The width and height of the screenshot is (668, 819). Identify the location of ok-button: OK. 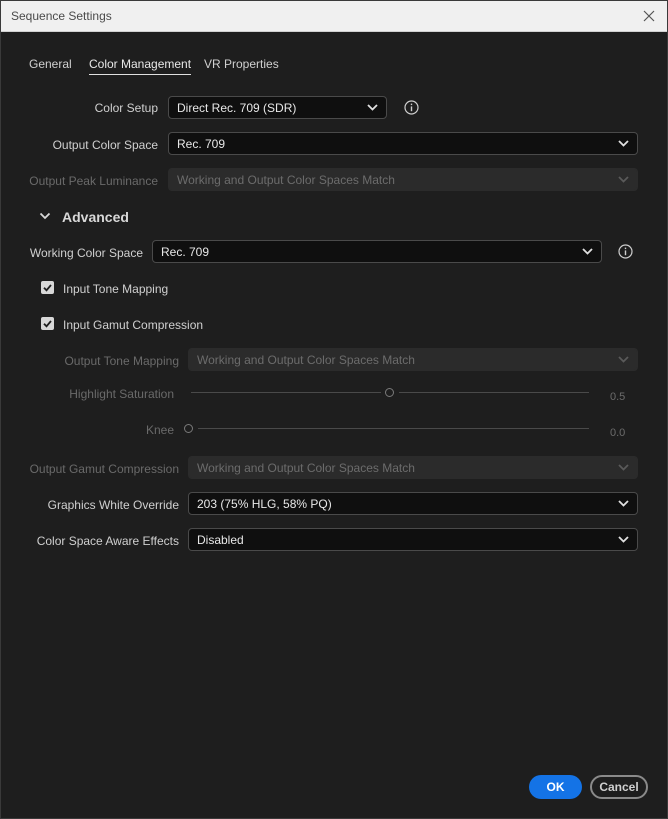
(555, 787).